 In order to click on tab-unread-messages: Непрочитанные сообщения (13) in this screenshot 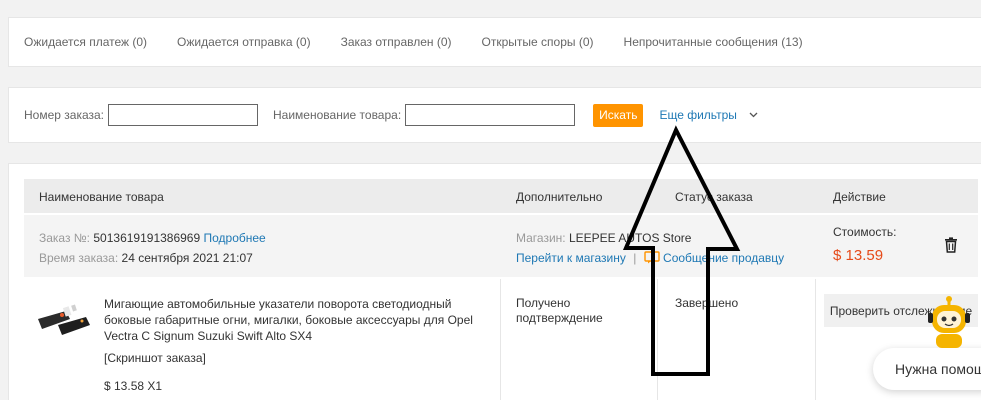, I will do `click(713, 42)`.